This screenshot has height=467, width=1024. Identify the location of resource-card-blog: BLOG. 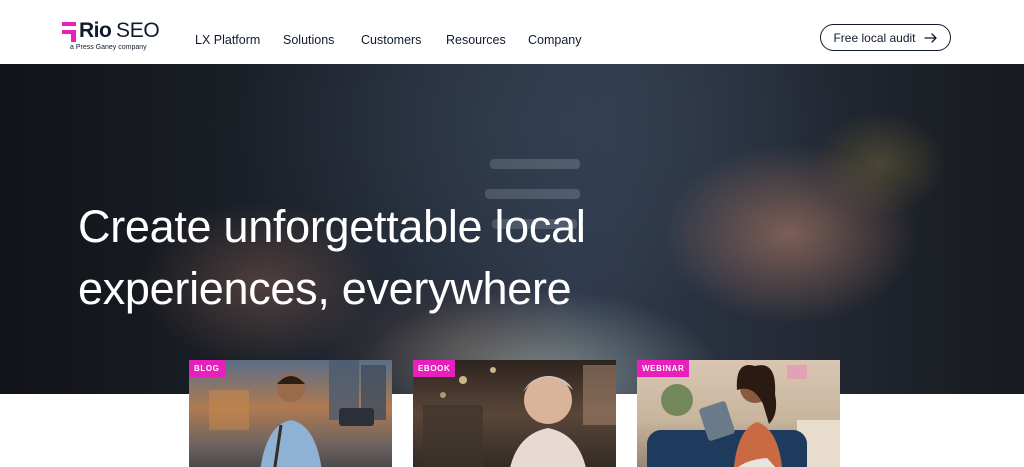
(290, 413).